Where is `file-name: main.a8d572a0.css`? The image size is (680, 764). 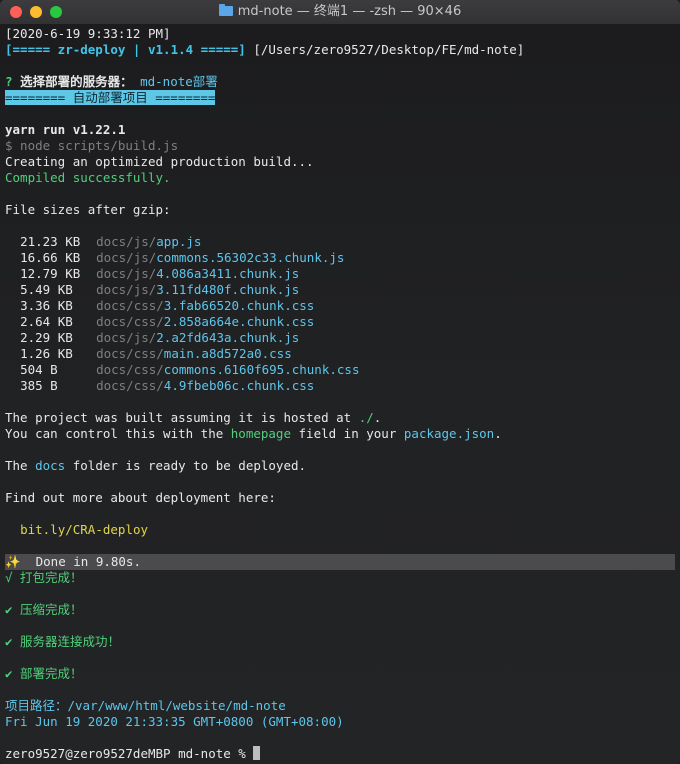 file-name: main.a8d572a0.css is located at coordinates (227, 353).